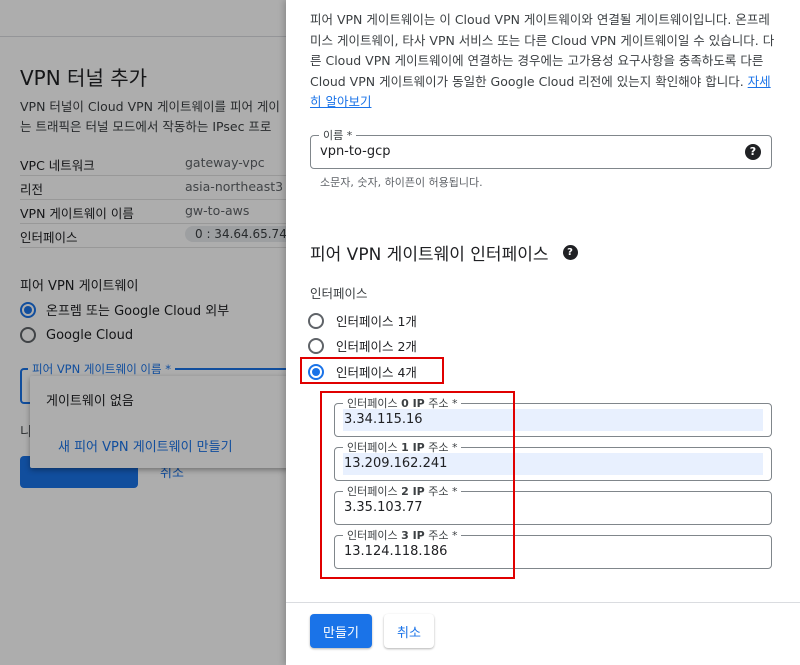 This screenshot has height=665, width=800. I want to click on name-field: 이름 * vpn-to-gcp ?, so click(541, 148).